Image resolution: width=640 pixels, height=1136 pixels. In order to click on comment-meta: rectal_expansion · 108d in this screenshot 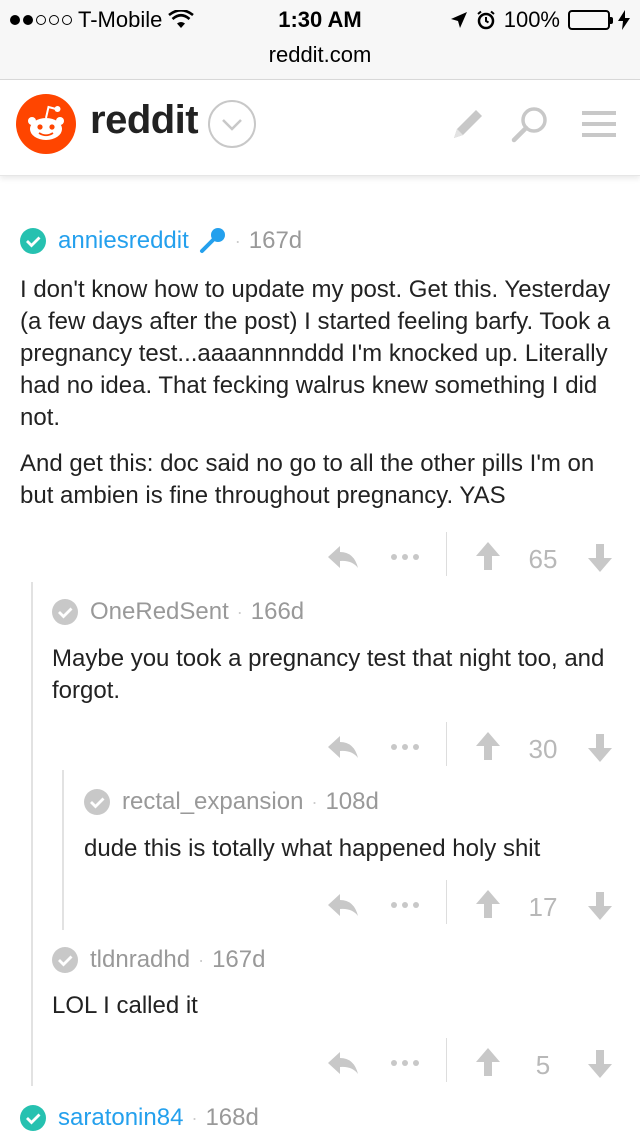, I will do `click(231, 802)`.